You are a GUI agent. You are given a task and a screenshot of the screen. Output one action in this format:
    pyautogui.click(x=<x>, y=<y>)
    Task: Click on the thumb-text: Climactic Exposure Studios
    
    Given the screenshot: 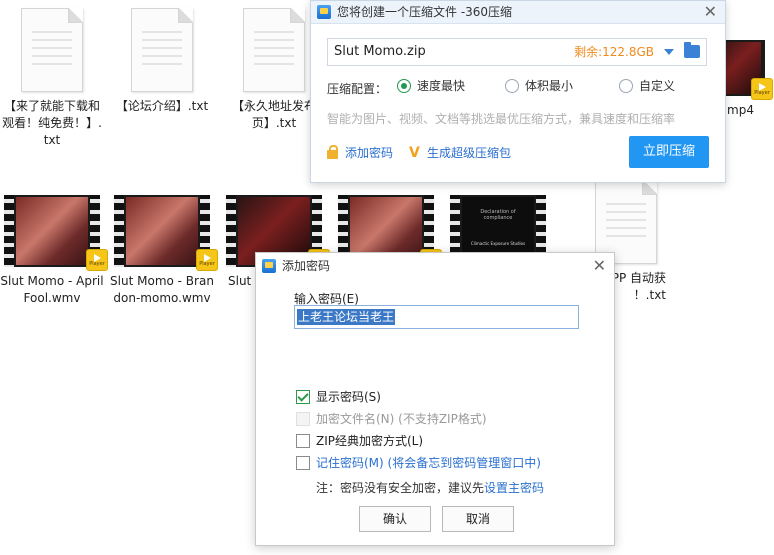 What is the action you would take?
    pyautogui.click(x=498, y=243)
    